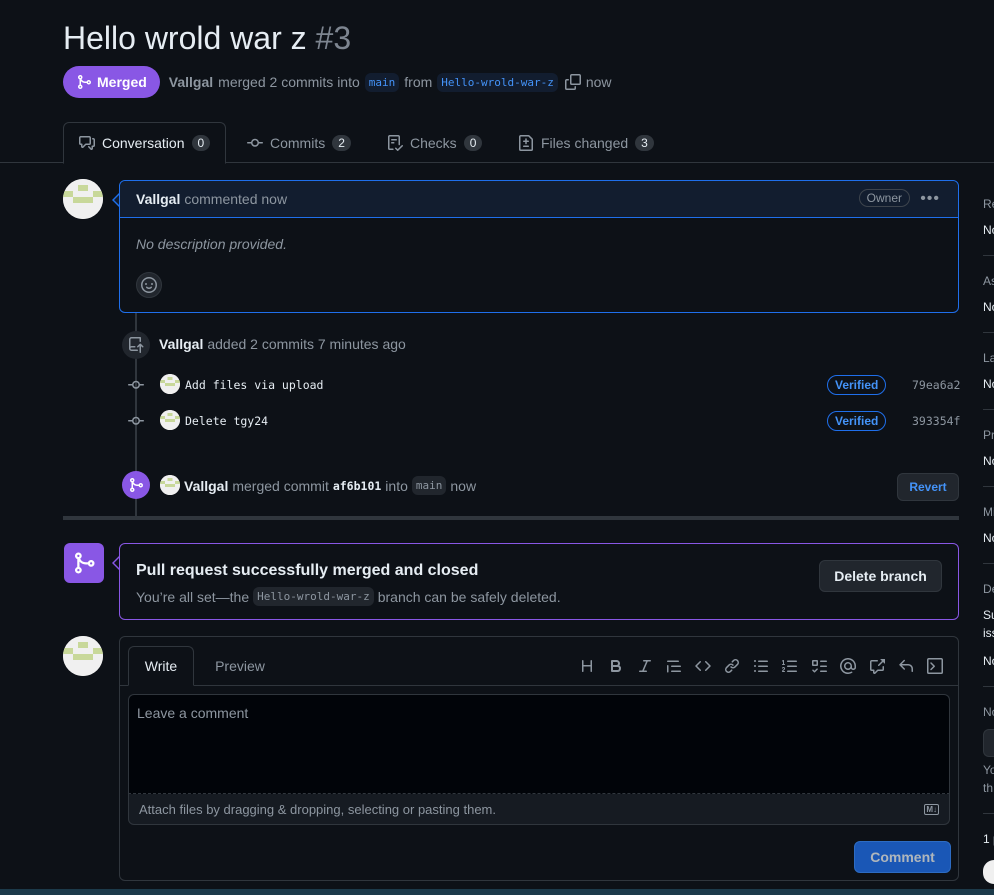 Image resolution: width=994 pixels, height=895 pixels. I want to click on bold-icon, so click(615, 666).